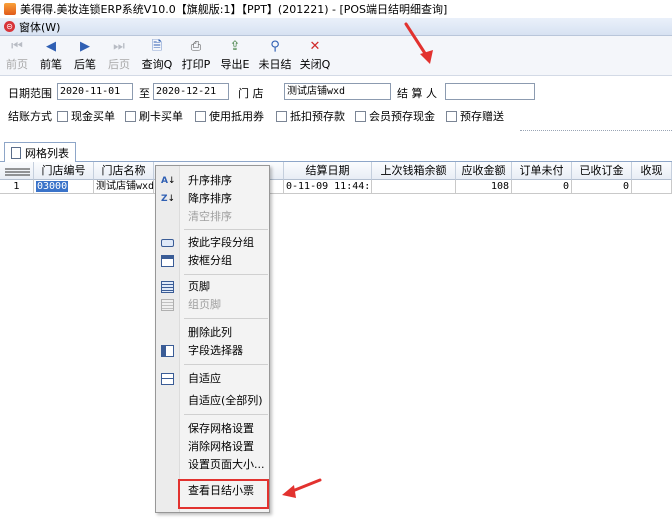 Image resolution: width=672 pixels, height=524 pixels. What do you see at coordinates (51, 46) in the screenshot?
I see `prev-arrow-icon: ◀` at bounding box center [51, 46].